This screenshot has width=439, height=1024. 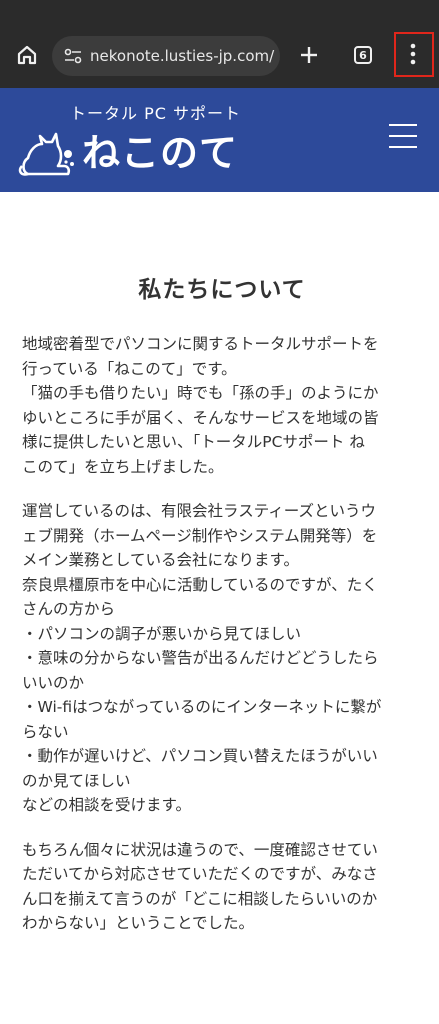 What do you see at coordinates (160, 560) in the screenshot?
I see `text-line: メイン業務としている会社になります。` at bounding box center [160, 560].